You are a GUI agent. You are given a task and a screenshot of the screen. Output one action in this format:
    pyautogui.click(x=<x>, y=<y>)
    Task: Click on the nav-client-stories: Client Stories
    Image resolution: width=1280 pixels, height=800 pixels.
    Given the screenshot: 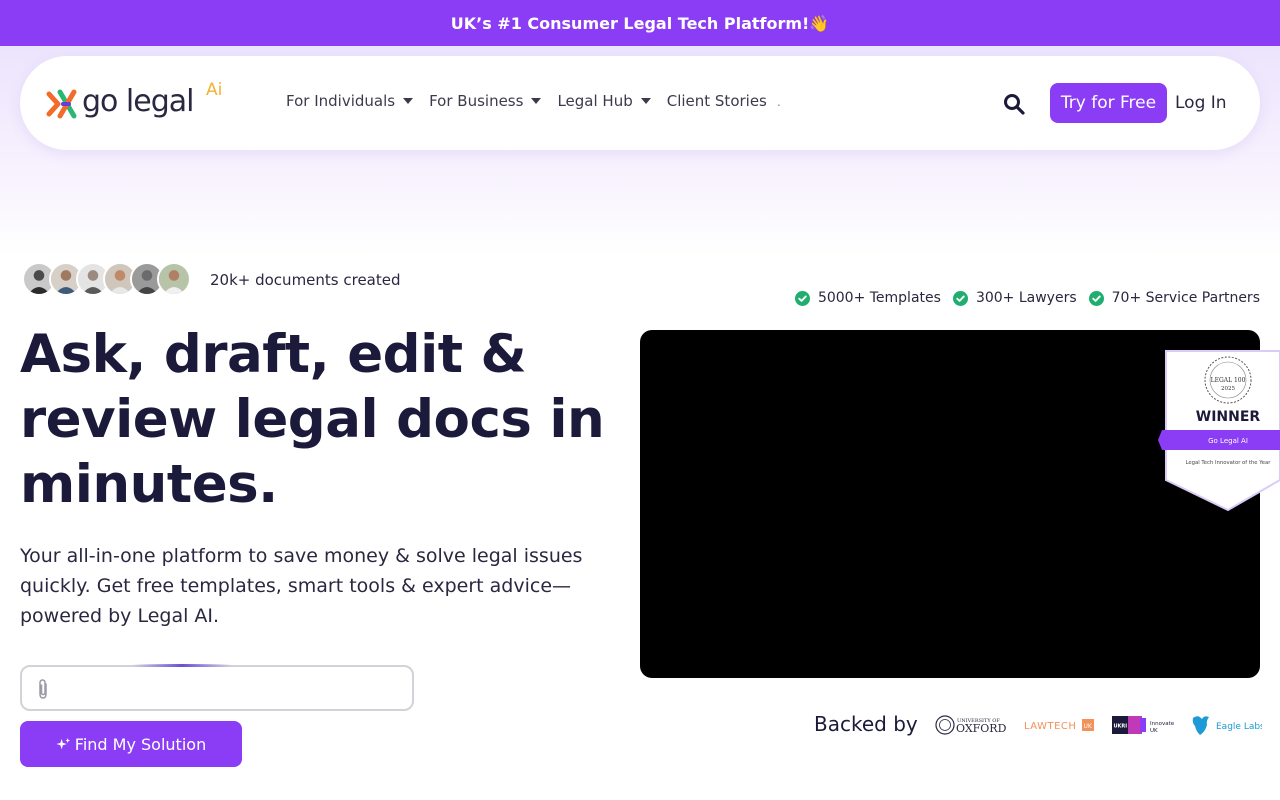 What is the action you would take?
    pyautogui.click(x=717, y=101)
    